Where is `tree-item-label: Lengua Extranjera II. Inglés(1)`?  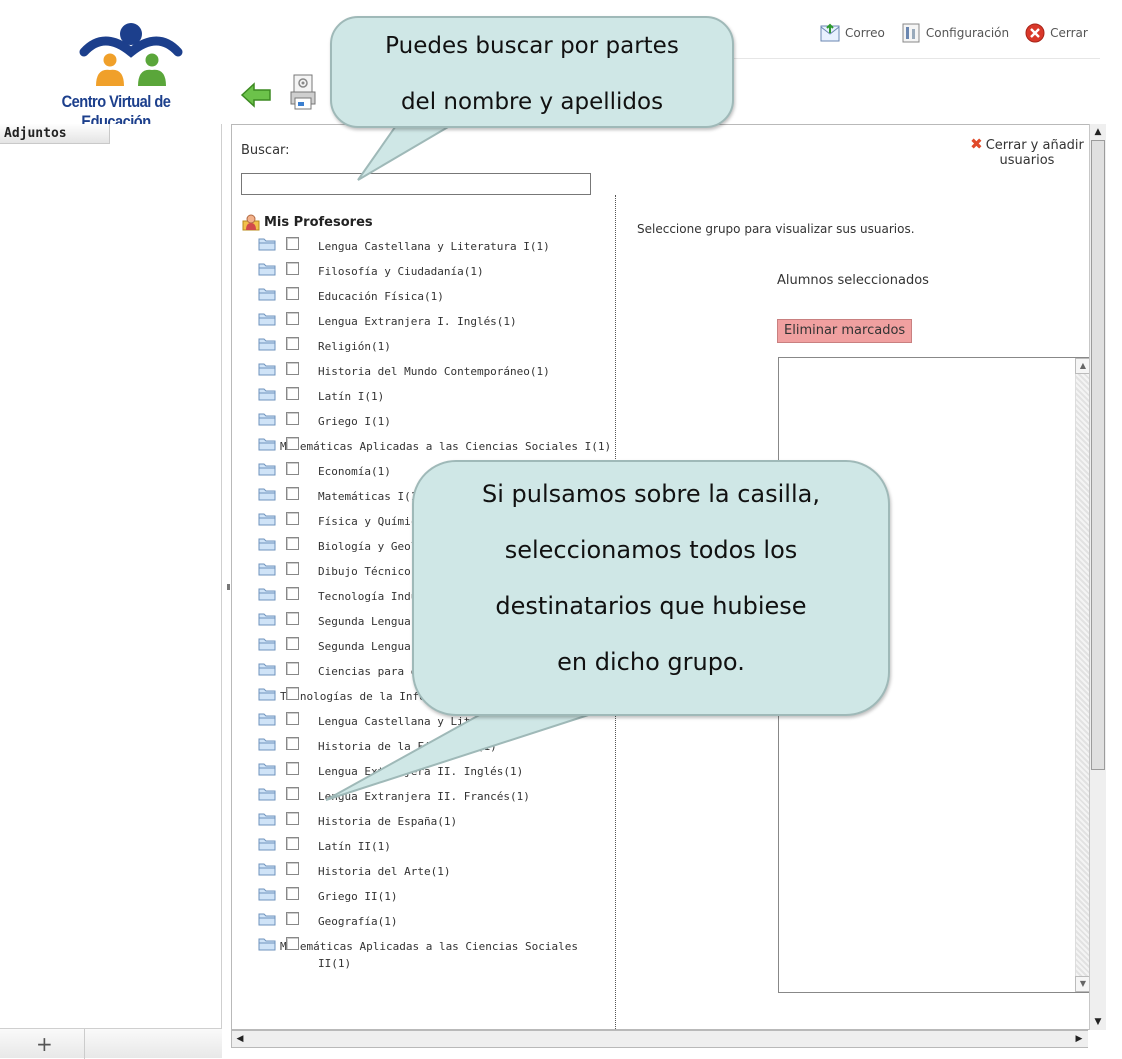 tree-item-label: Lengua Extranjera II. Inglés(1) is located at coordinates (421, 771).